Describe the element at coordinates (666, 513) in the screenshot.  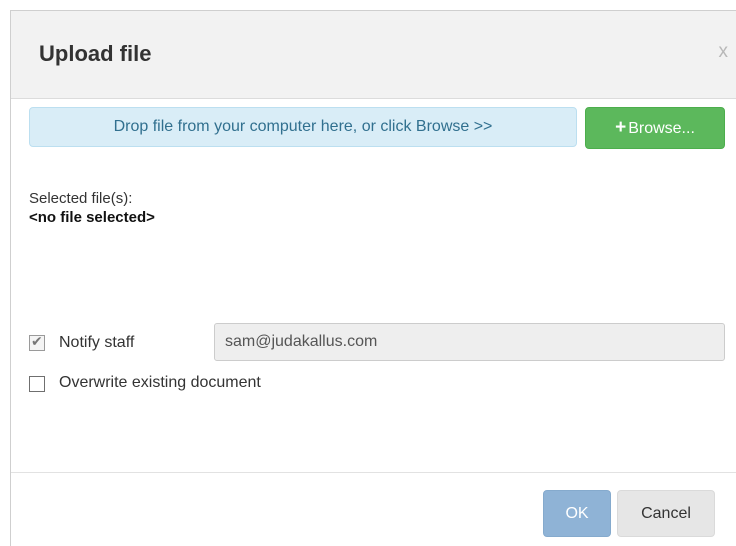
I see `cancel-button: Cancel` at that location.